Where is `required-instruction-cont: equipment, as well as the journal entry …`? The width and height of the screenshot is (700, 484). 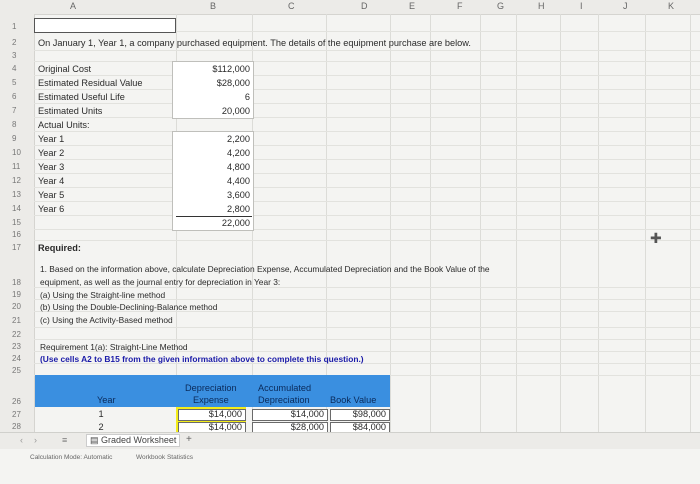
required-instruction-cont: equipment, as well as the journal entry … is located at coordinates (160, 282).